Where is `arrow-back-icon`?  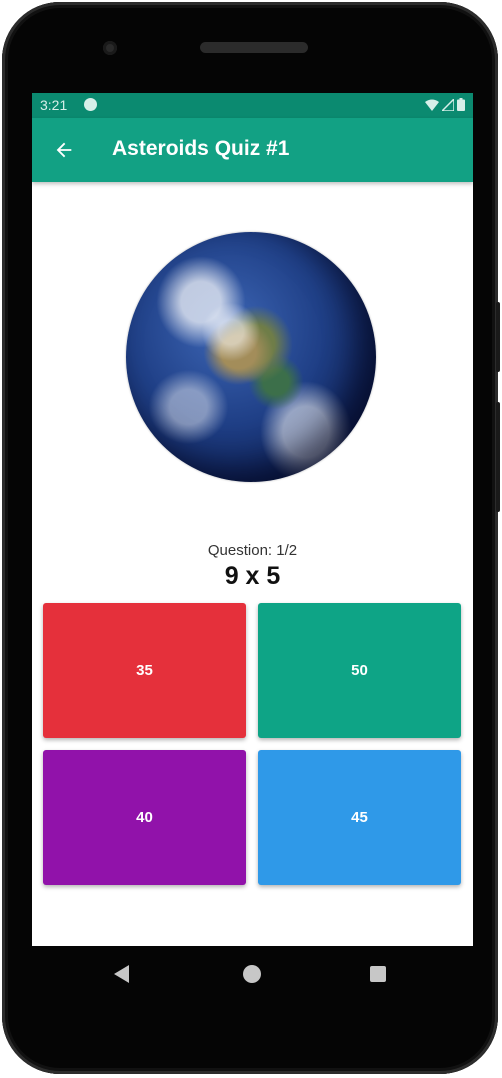
arrow-back-icon is located at coordinates (64, 150).